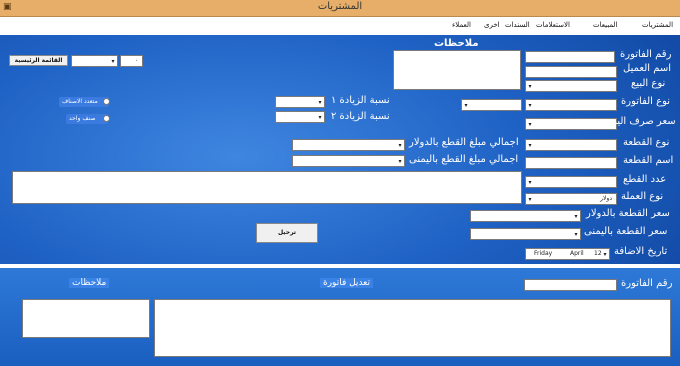 This screenshot has width=680, height=366. Describe the element at coordinates (461, 25) in the screenshot. I see `menu-item-customers: العملاء` at that location.